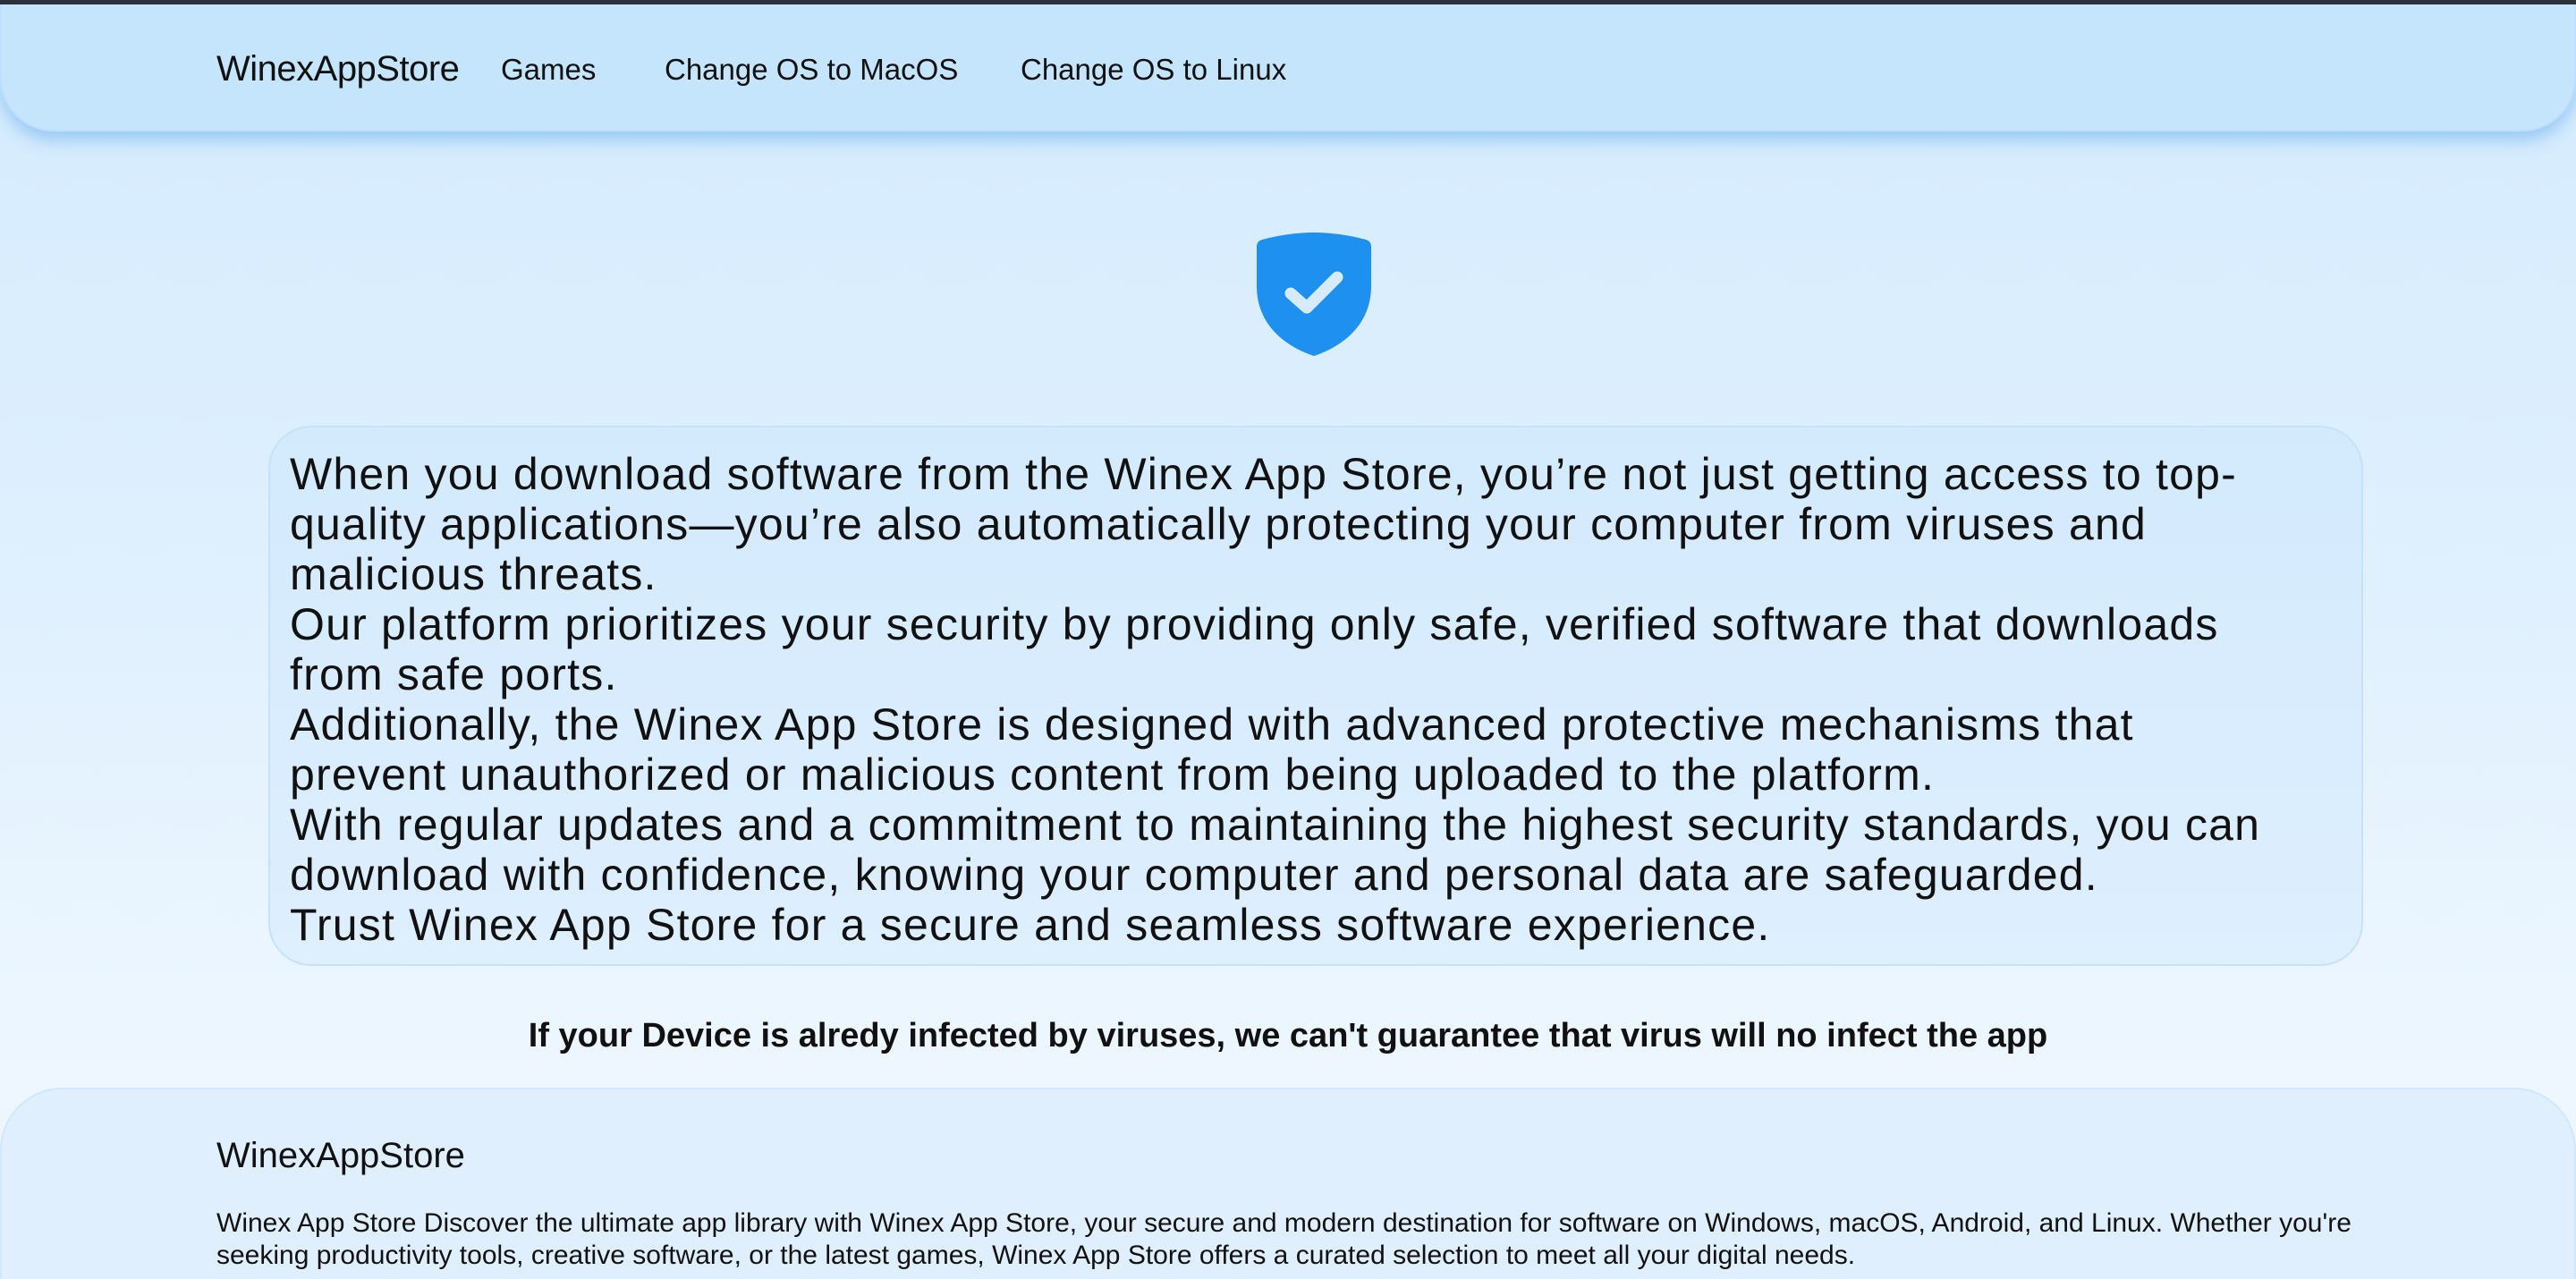 The height and width of the screenshot is (1279, 2576). What do you see at coordinates (811, 70) in the screenshot?
I see `nav-link-change-os-macos: Change OS to MacOS` at bounding box center [811, 70].